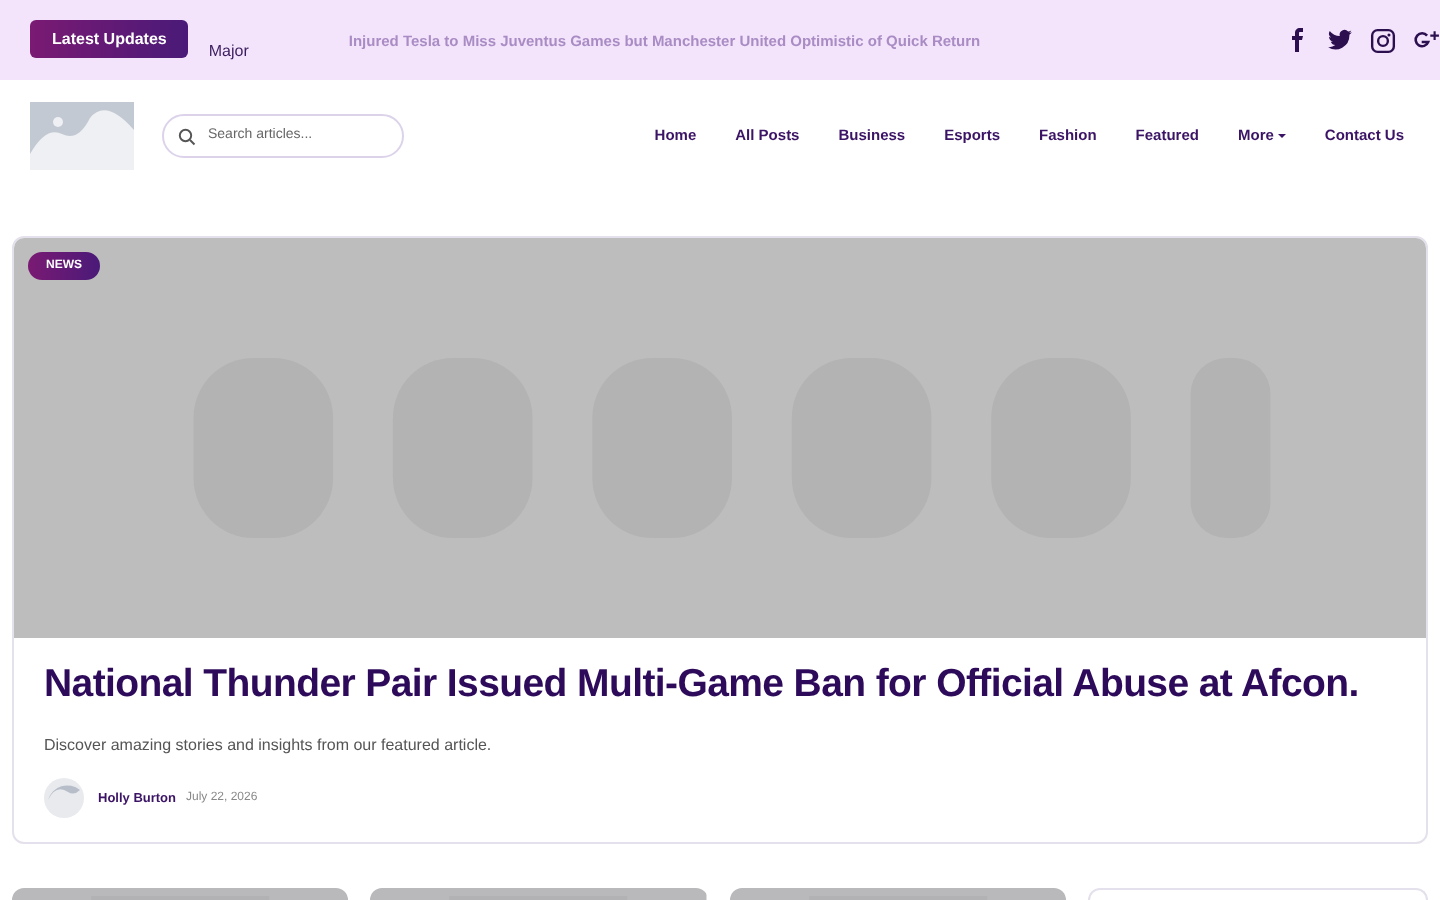  I want to click on ticker-label: Major, so click(228, 50).